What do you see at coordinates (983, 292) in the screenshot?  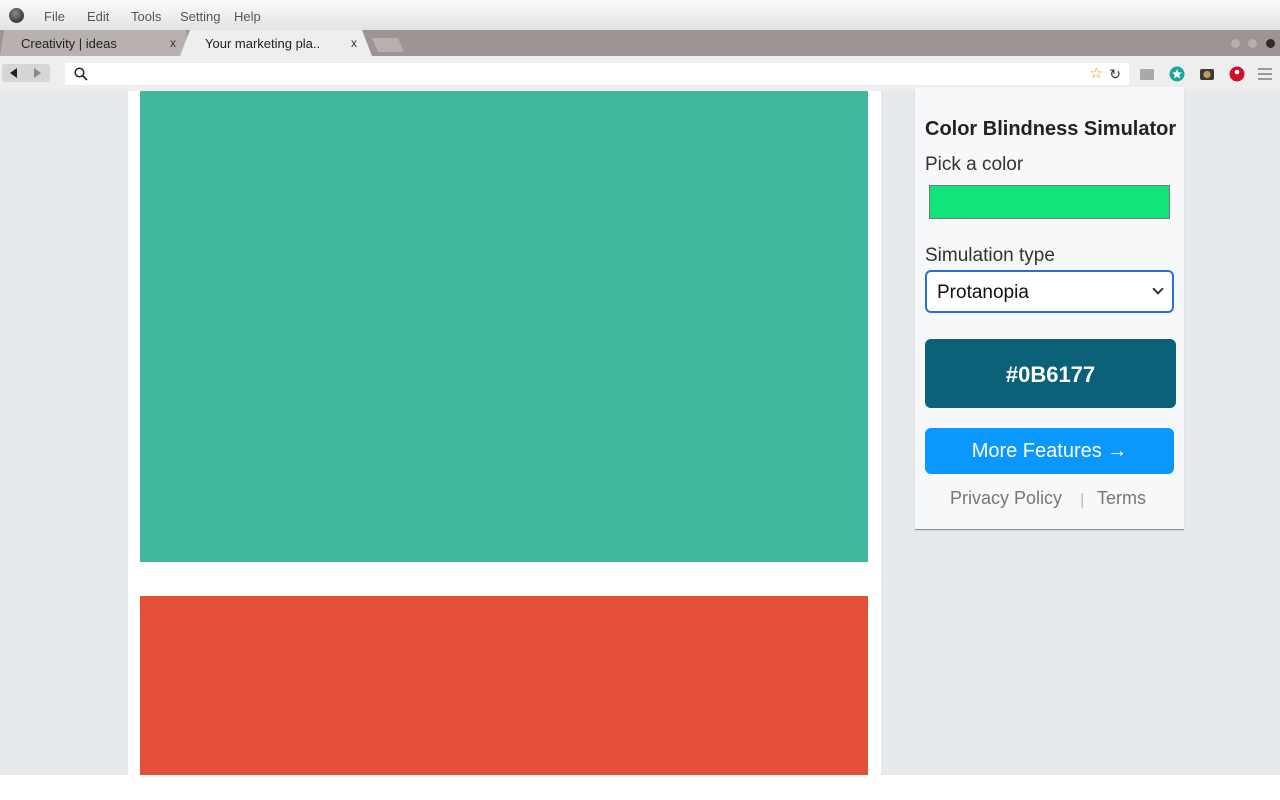 I see `select-value: Protanopia` at bounding box center [983, 292].